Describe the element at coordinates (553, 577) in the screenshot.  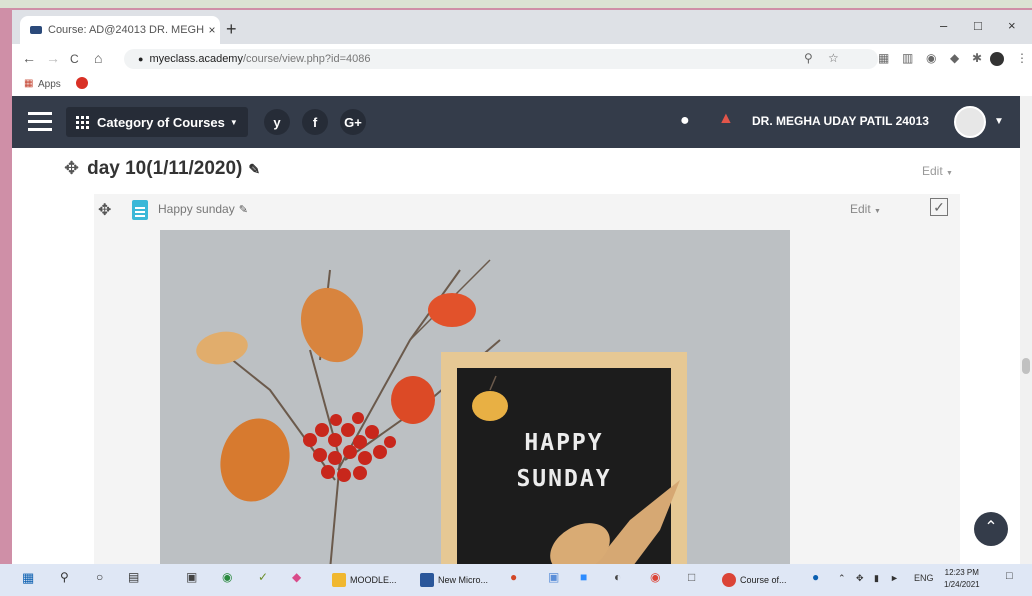
I see `app-icon: ▣` at that location.